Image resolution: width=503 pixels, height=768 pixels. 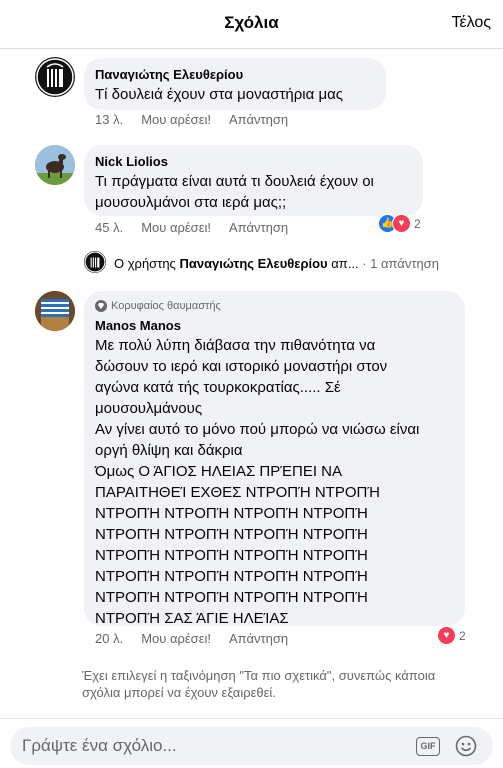 I want to click on reply-preview-prefix: Ο χρήστης, so click(x=145, y=263).